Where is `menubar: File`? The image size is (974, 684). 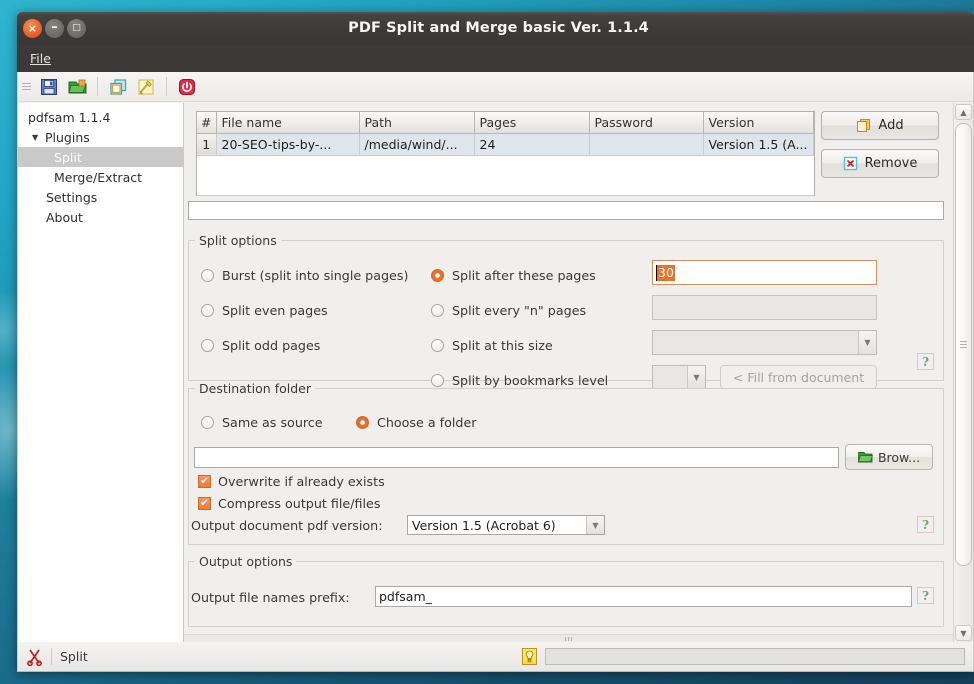
menubar: File is located at coordinates (495, 58).